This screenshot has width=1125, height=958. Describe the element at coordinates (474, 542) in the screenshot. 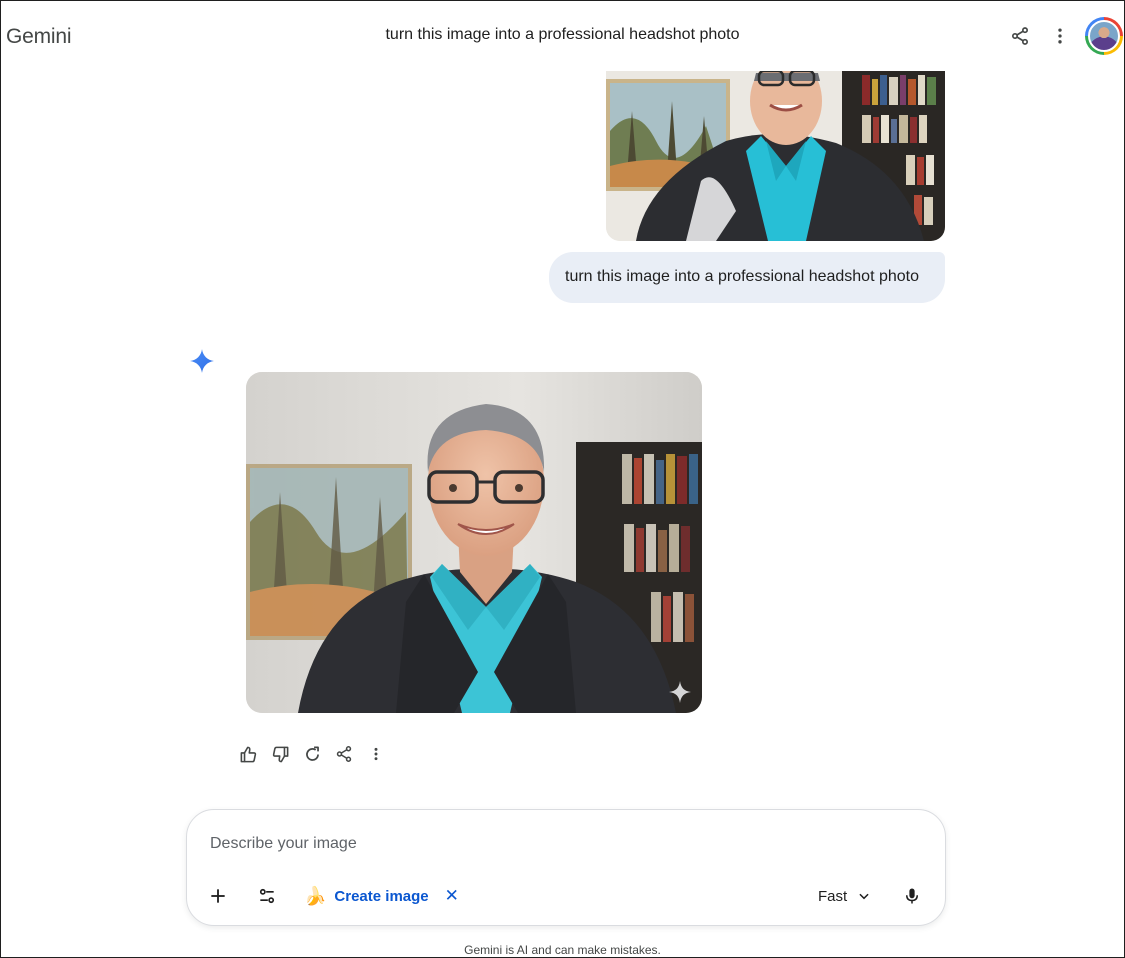

I see `generated-headshot-image` at that location.